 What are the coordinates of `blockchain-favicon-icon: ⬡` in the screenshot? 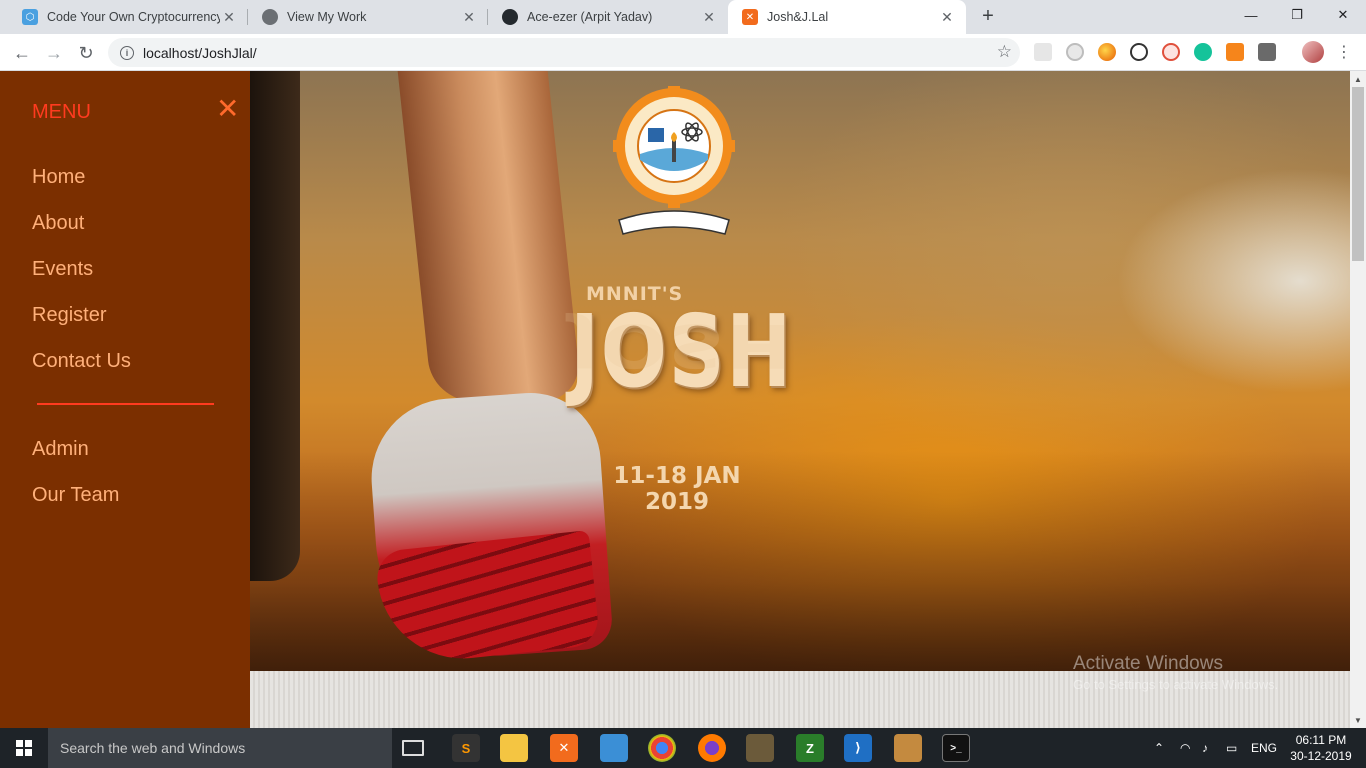 It's located at (30, 17).